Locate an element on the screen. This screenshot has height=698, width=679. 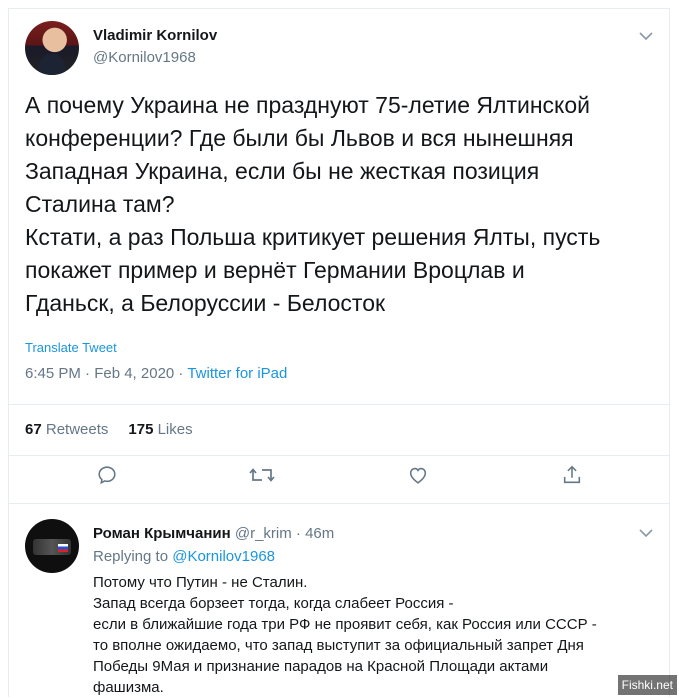
tweet-stats: 67 Retweets 175 Likes is located at coordinates (109, 429).